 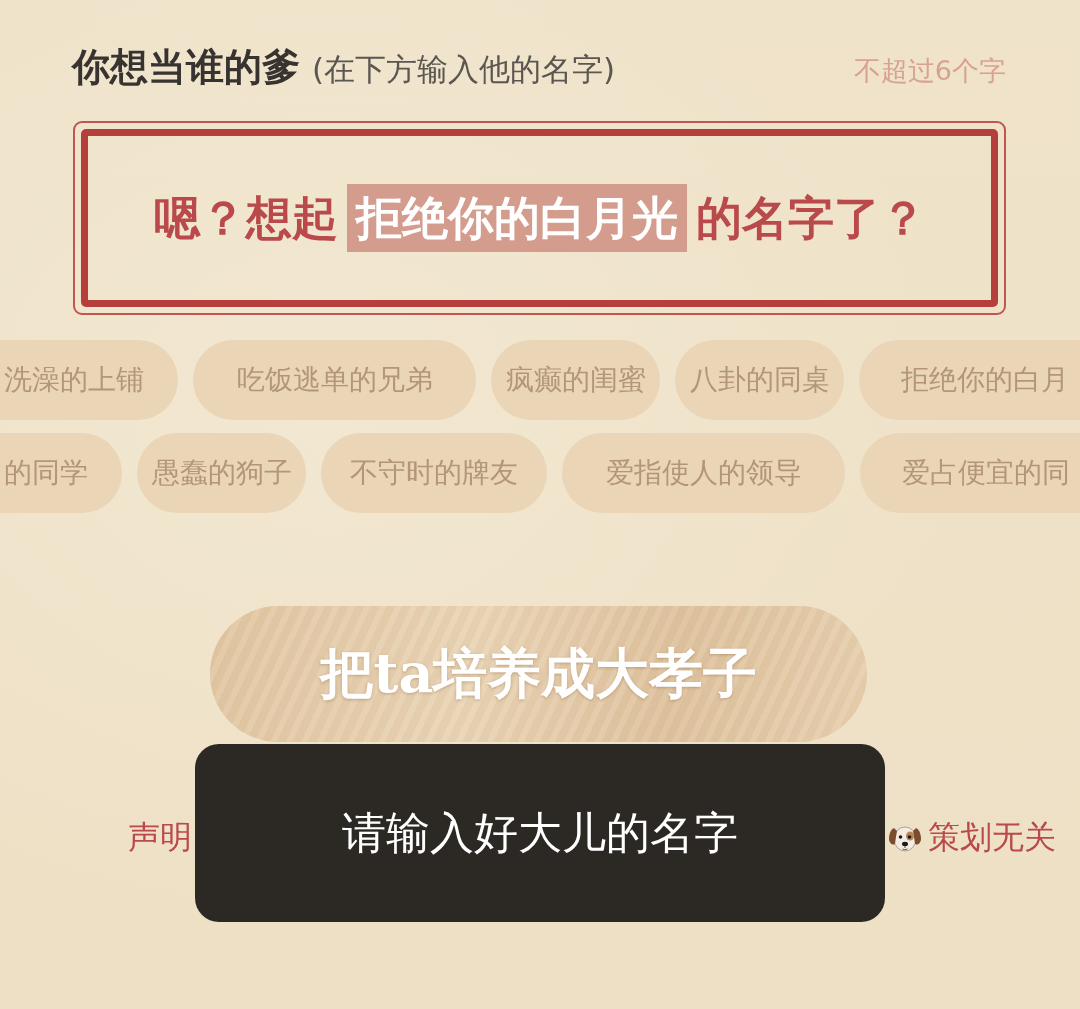 I want to click on suggestion-chip: 疯癫的闺蜜, so click(x=575, y=380).